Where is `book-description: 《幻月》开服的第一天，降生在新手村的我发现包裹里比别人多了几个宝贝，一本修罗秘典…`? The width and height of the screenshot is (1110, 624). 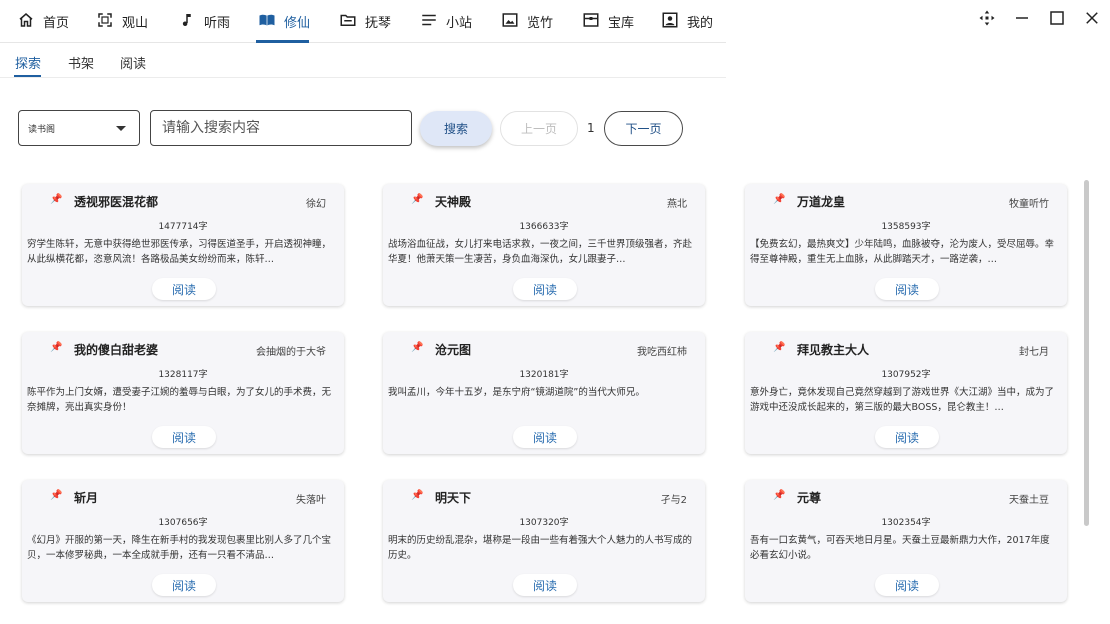 book-description: 《幻月》开服的第一天，降生在新手村的我发现包裹里比别人多了几个宝贝，一本修罗秘典… is located at coordinates (179, 548).